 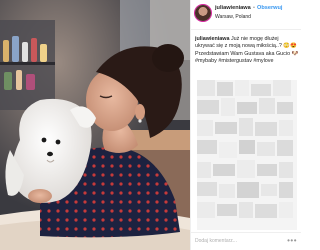 What do you see at coordinates (246, 241) in the screenshot?
I see `comment-bar: Dodaj komentarz... •••` at bounding box center [246, 241].